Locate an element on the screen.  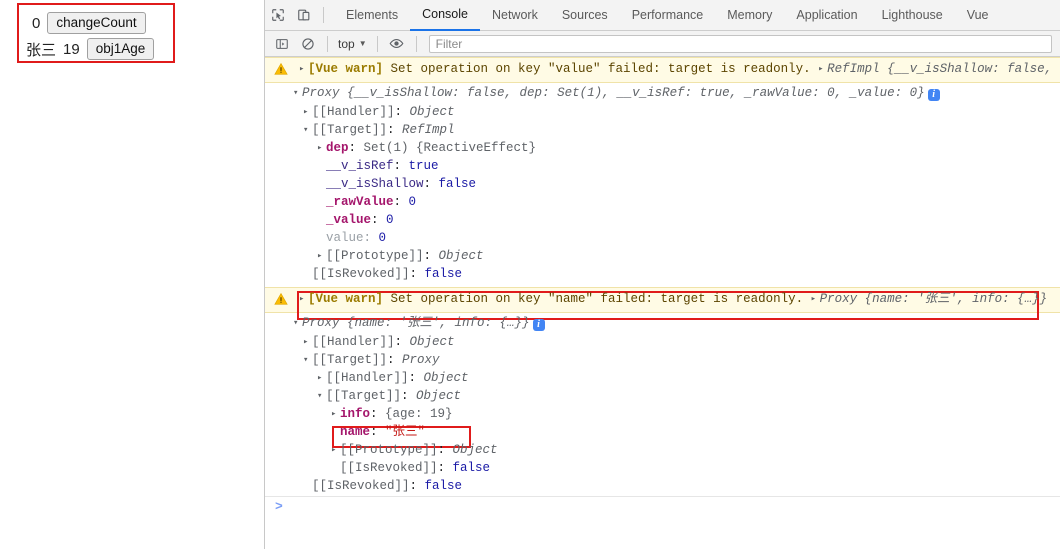
tree-row: __v_isRef: true is located at coordinates (662, 166).